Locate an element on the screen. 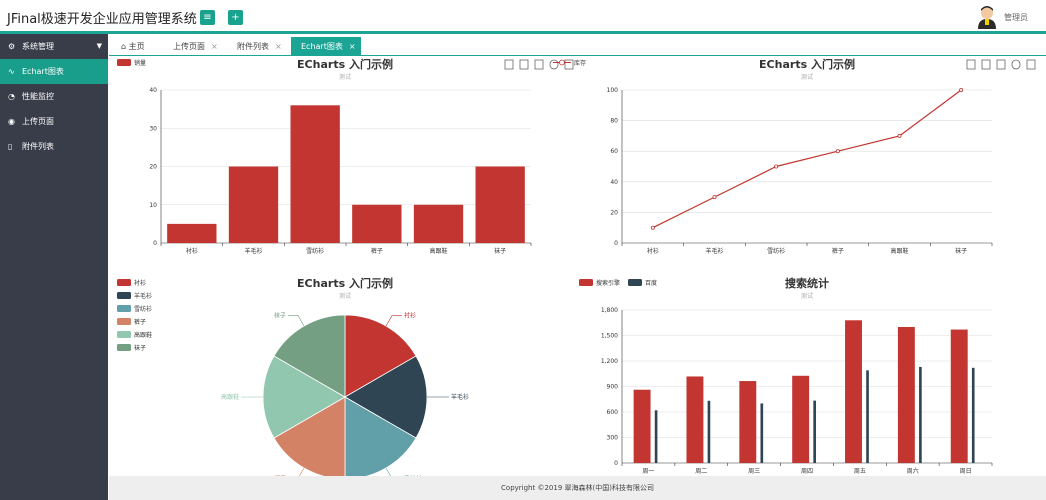 This screenshot has width=1046, height=500. x-tick-label: 周日 is located at coordinates (966, 471).